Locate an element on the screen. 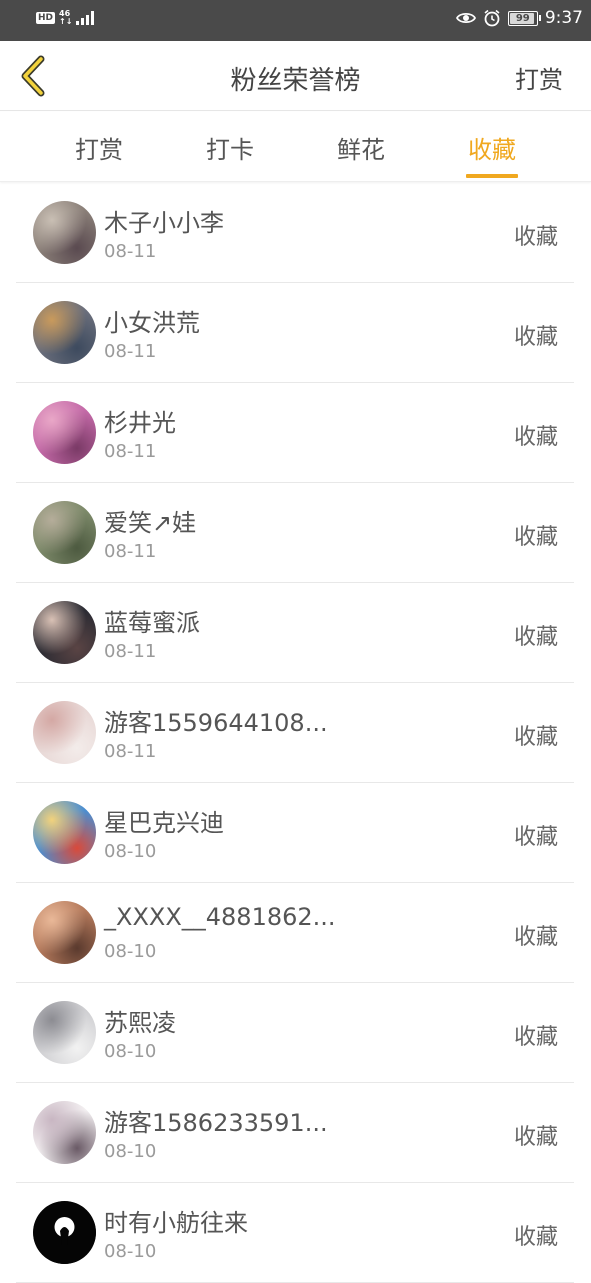 Image resolution: width=591 pixels, height=1283 pixels. user-name: 木子小小李 is located at coordinates (164, 223).